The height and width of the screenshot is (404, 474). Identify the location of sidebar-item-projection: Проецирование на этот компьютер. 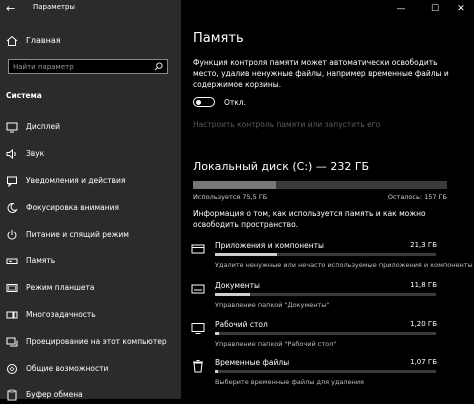
(90, 342).